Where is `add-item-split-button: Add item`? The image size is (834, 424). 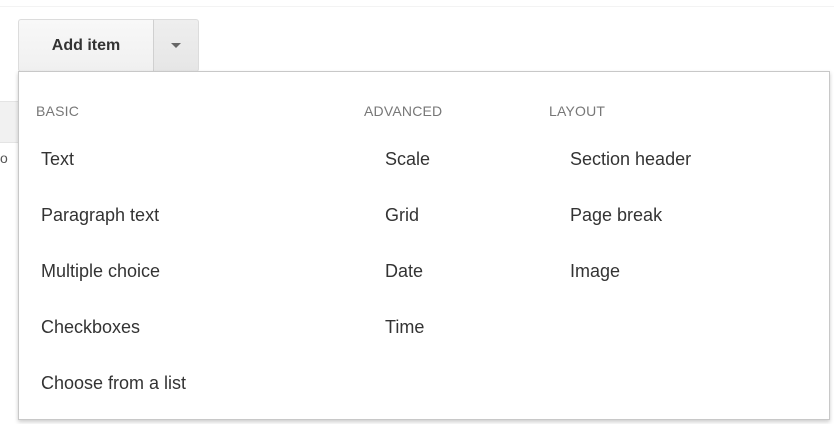
add-item-split-button: Add item is located at coordinates (108, 45).